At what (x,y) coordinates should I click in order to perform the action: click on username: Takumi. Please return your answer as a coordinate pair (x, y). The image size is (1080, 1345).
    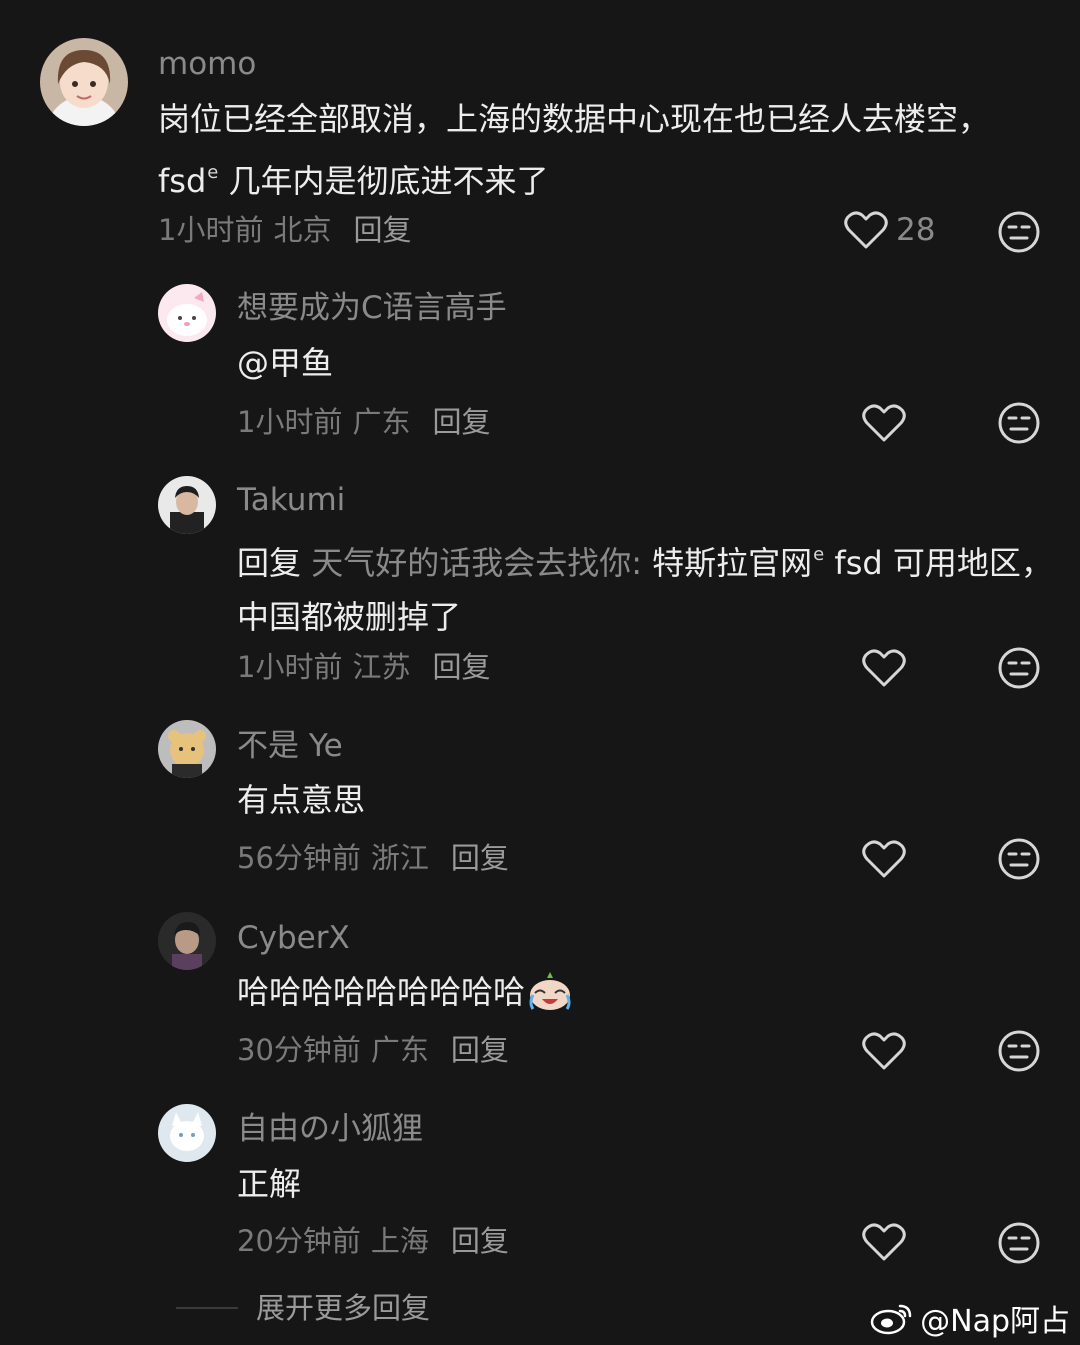
    Looking at the image, I should click on (291, 500).